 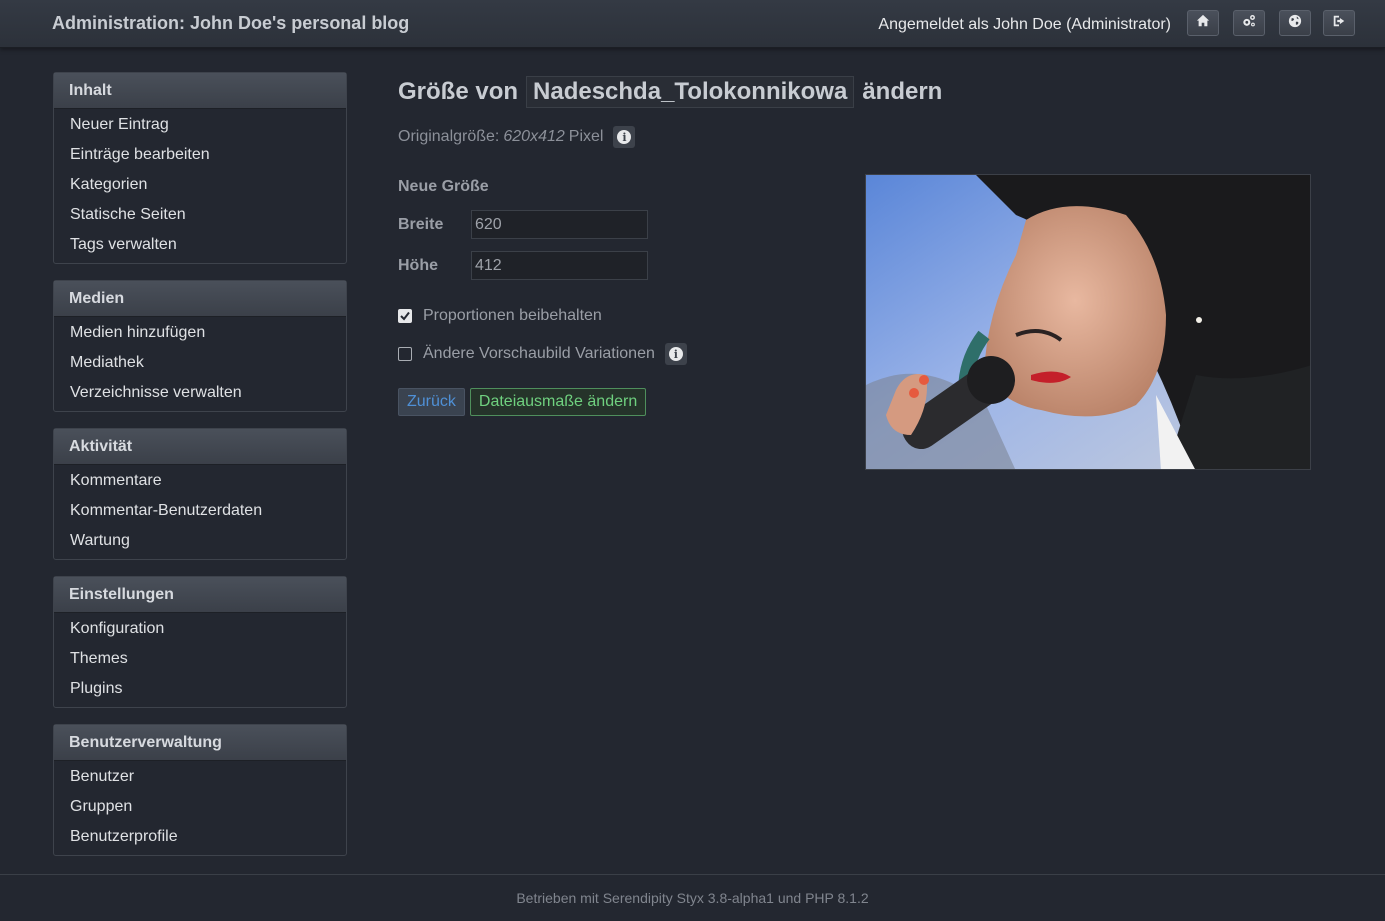 I want to click on form-actions: Zurück Dateiausmaße ändern, so click(x=524, y=402).